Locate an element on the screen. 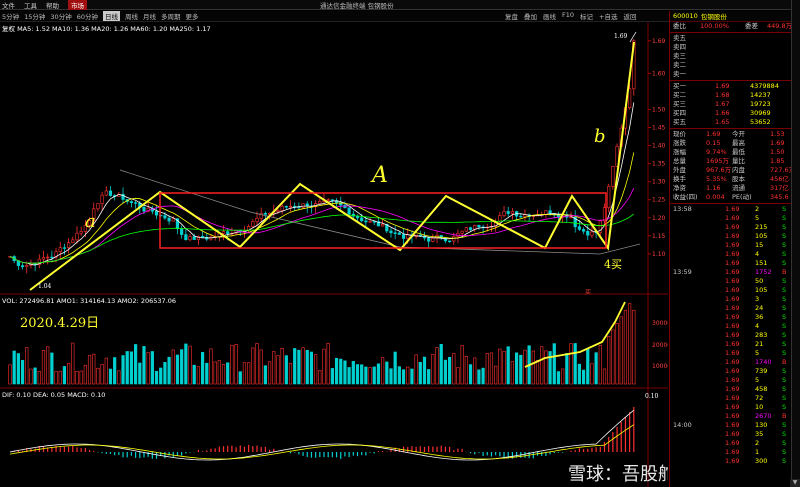  tick-row: 1.69 50 S is located at coordinates (735, 281).